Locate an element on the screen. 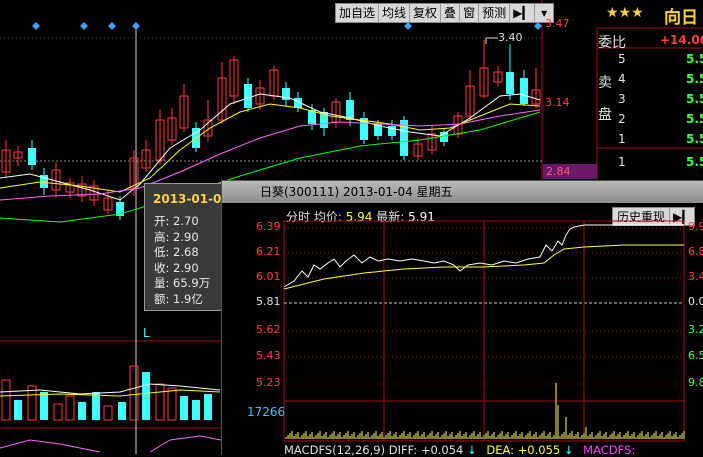 This screenshot has width=703, height=457. price-mid-label: 3.14 is located at coordinates (557, 102).